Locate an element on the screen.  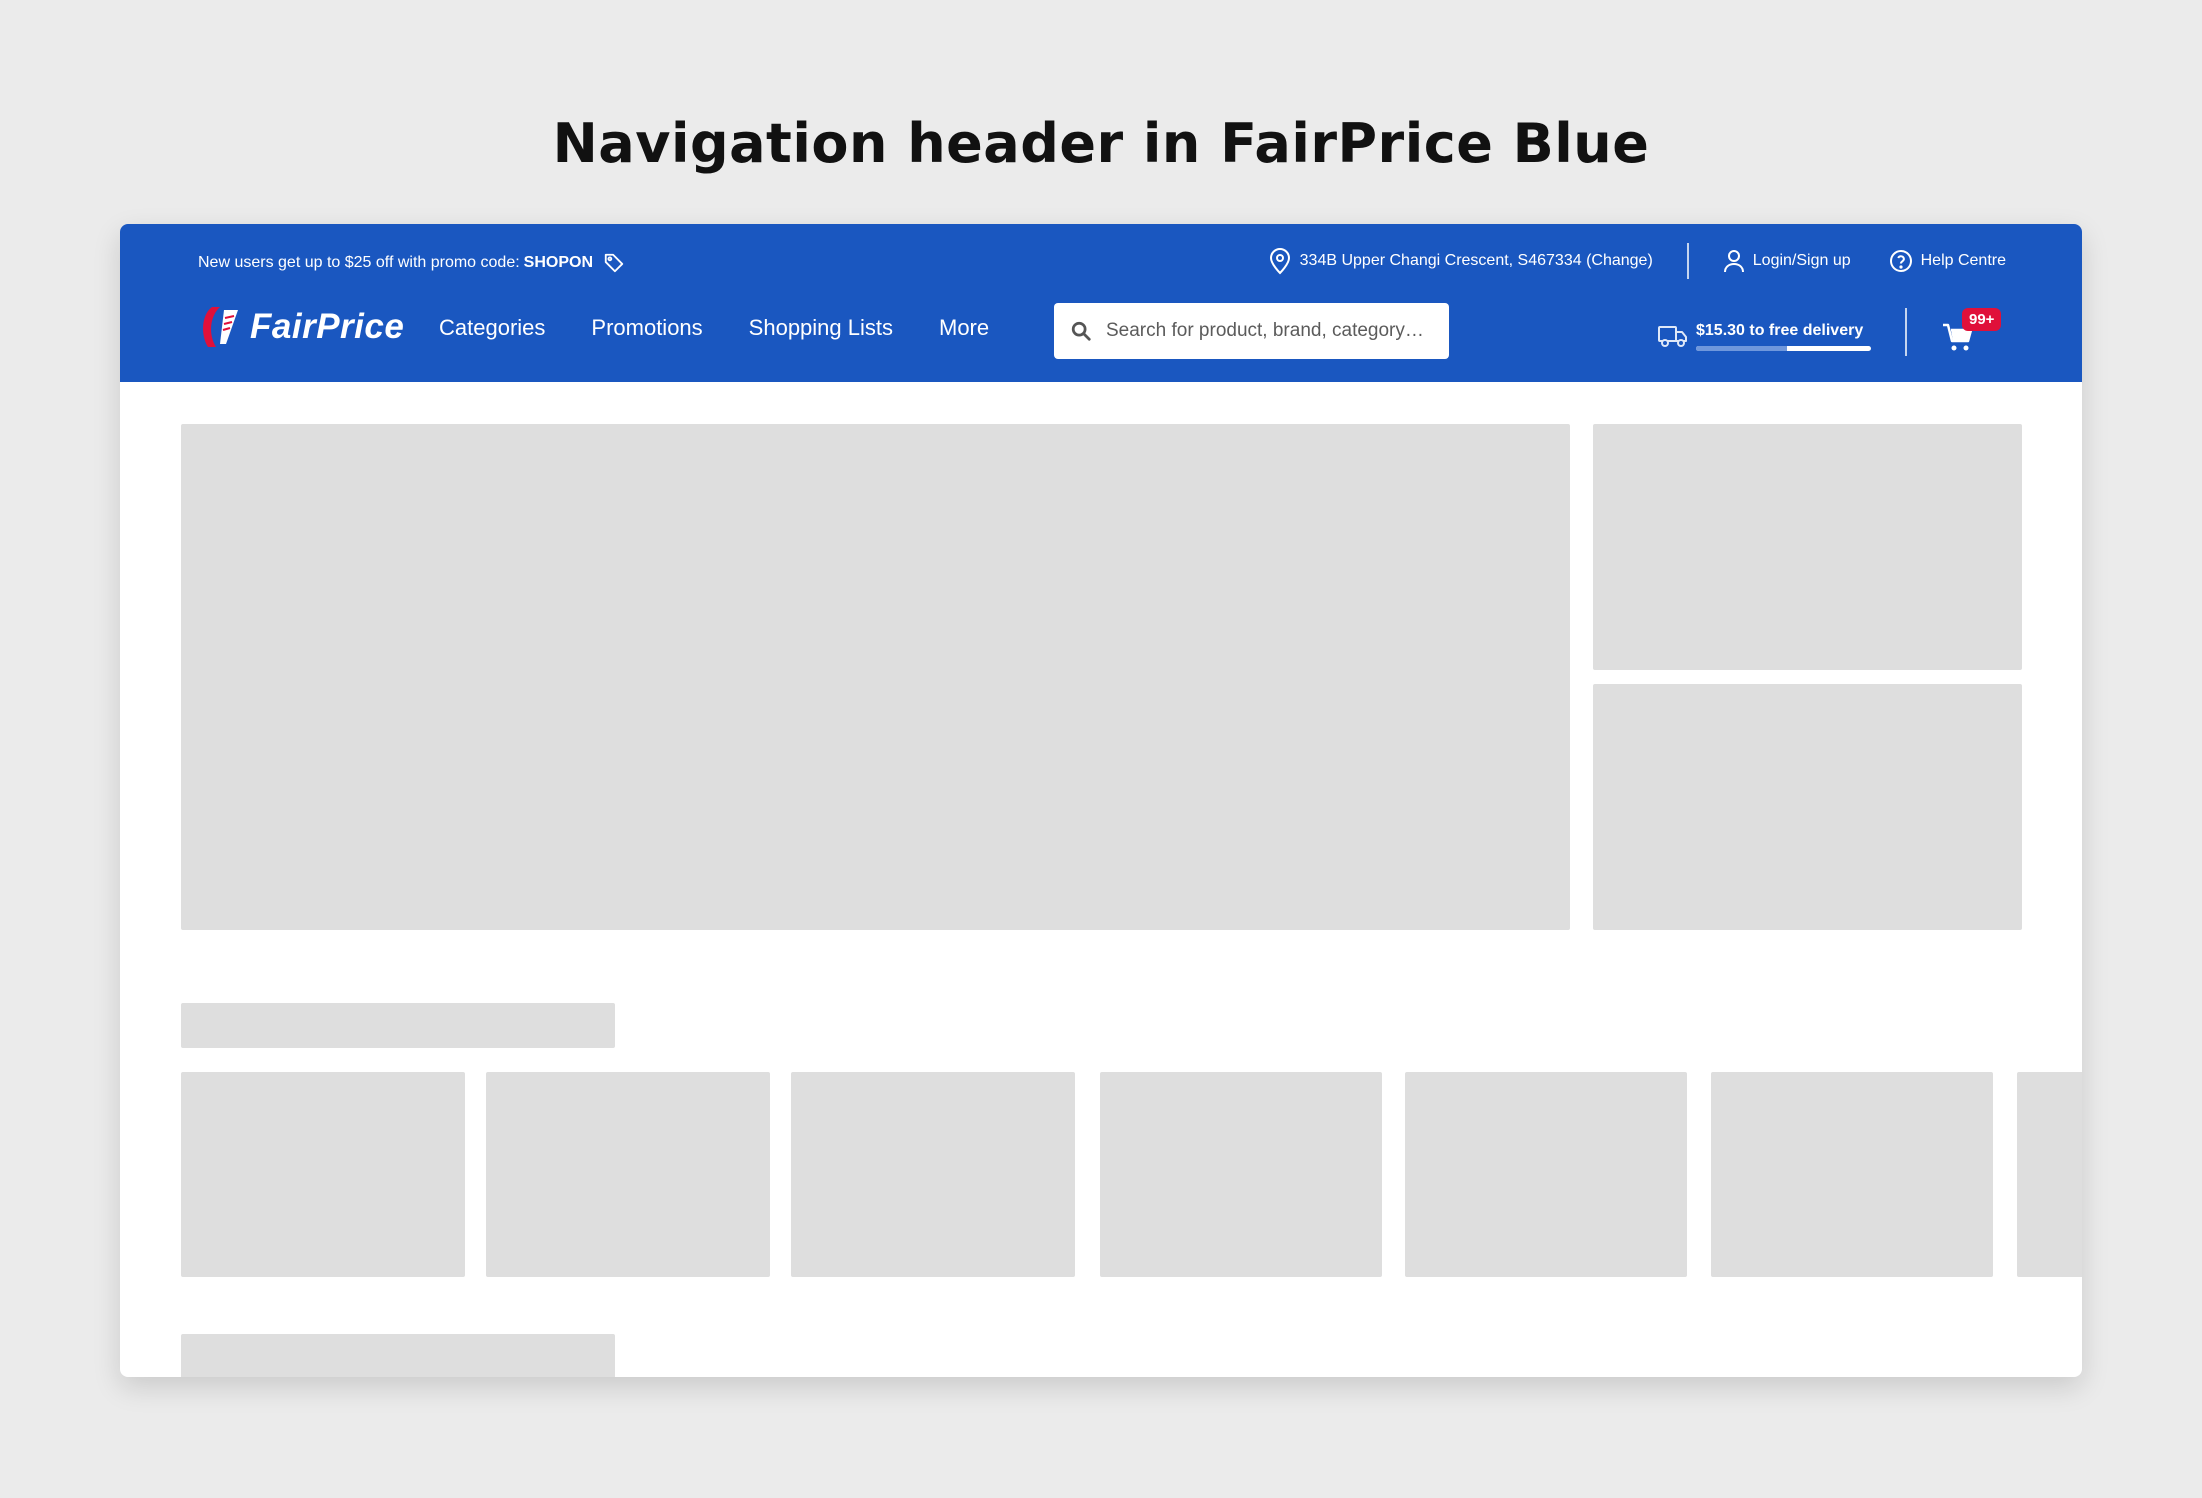
promo-code: SHOPON is located at coordinates (558, 262).